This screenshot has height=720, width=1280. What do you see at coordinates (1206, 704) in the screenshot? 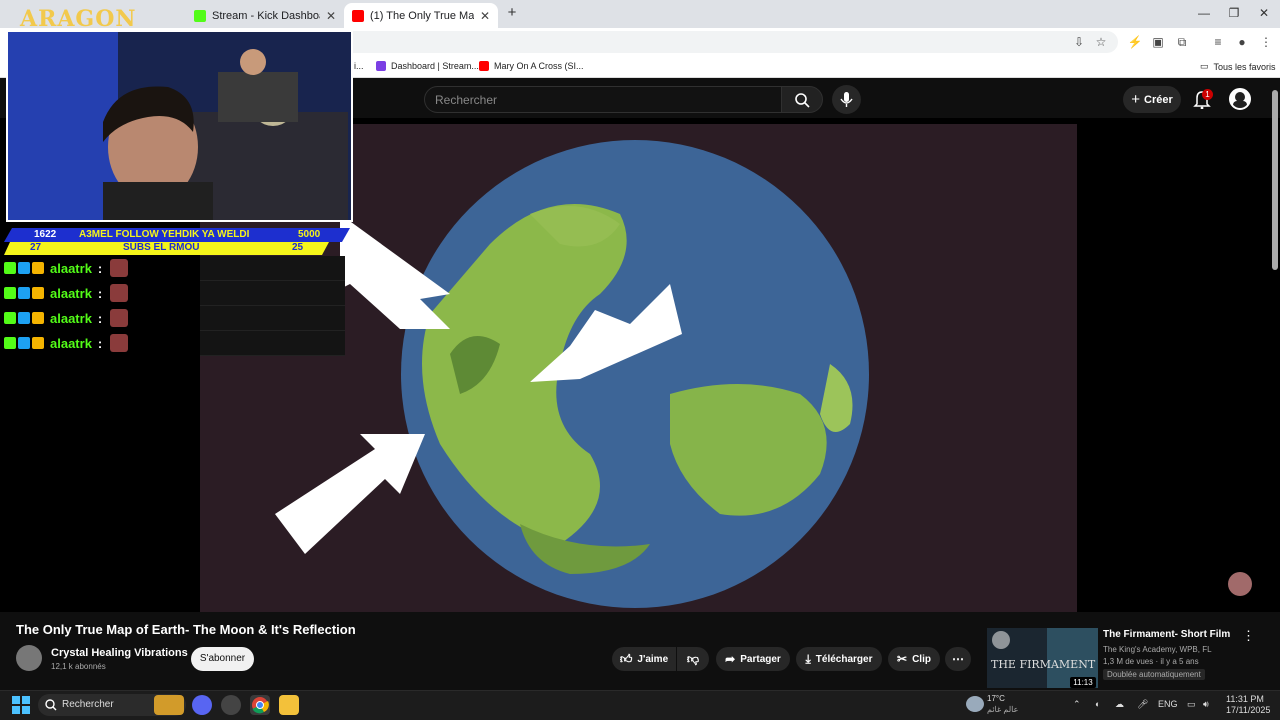
I see `volume-icon: 🔊︎` at bounding box center [1206, 704].